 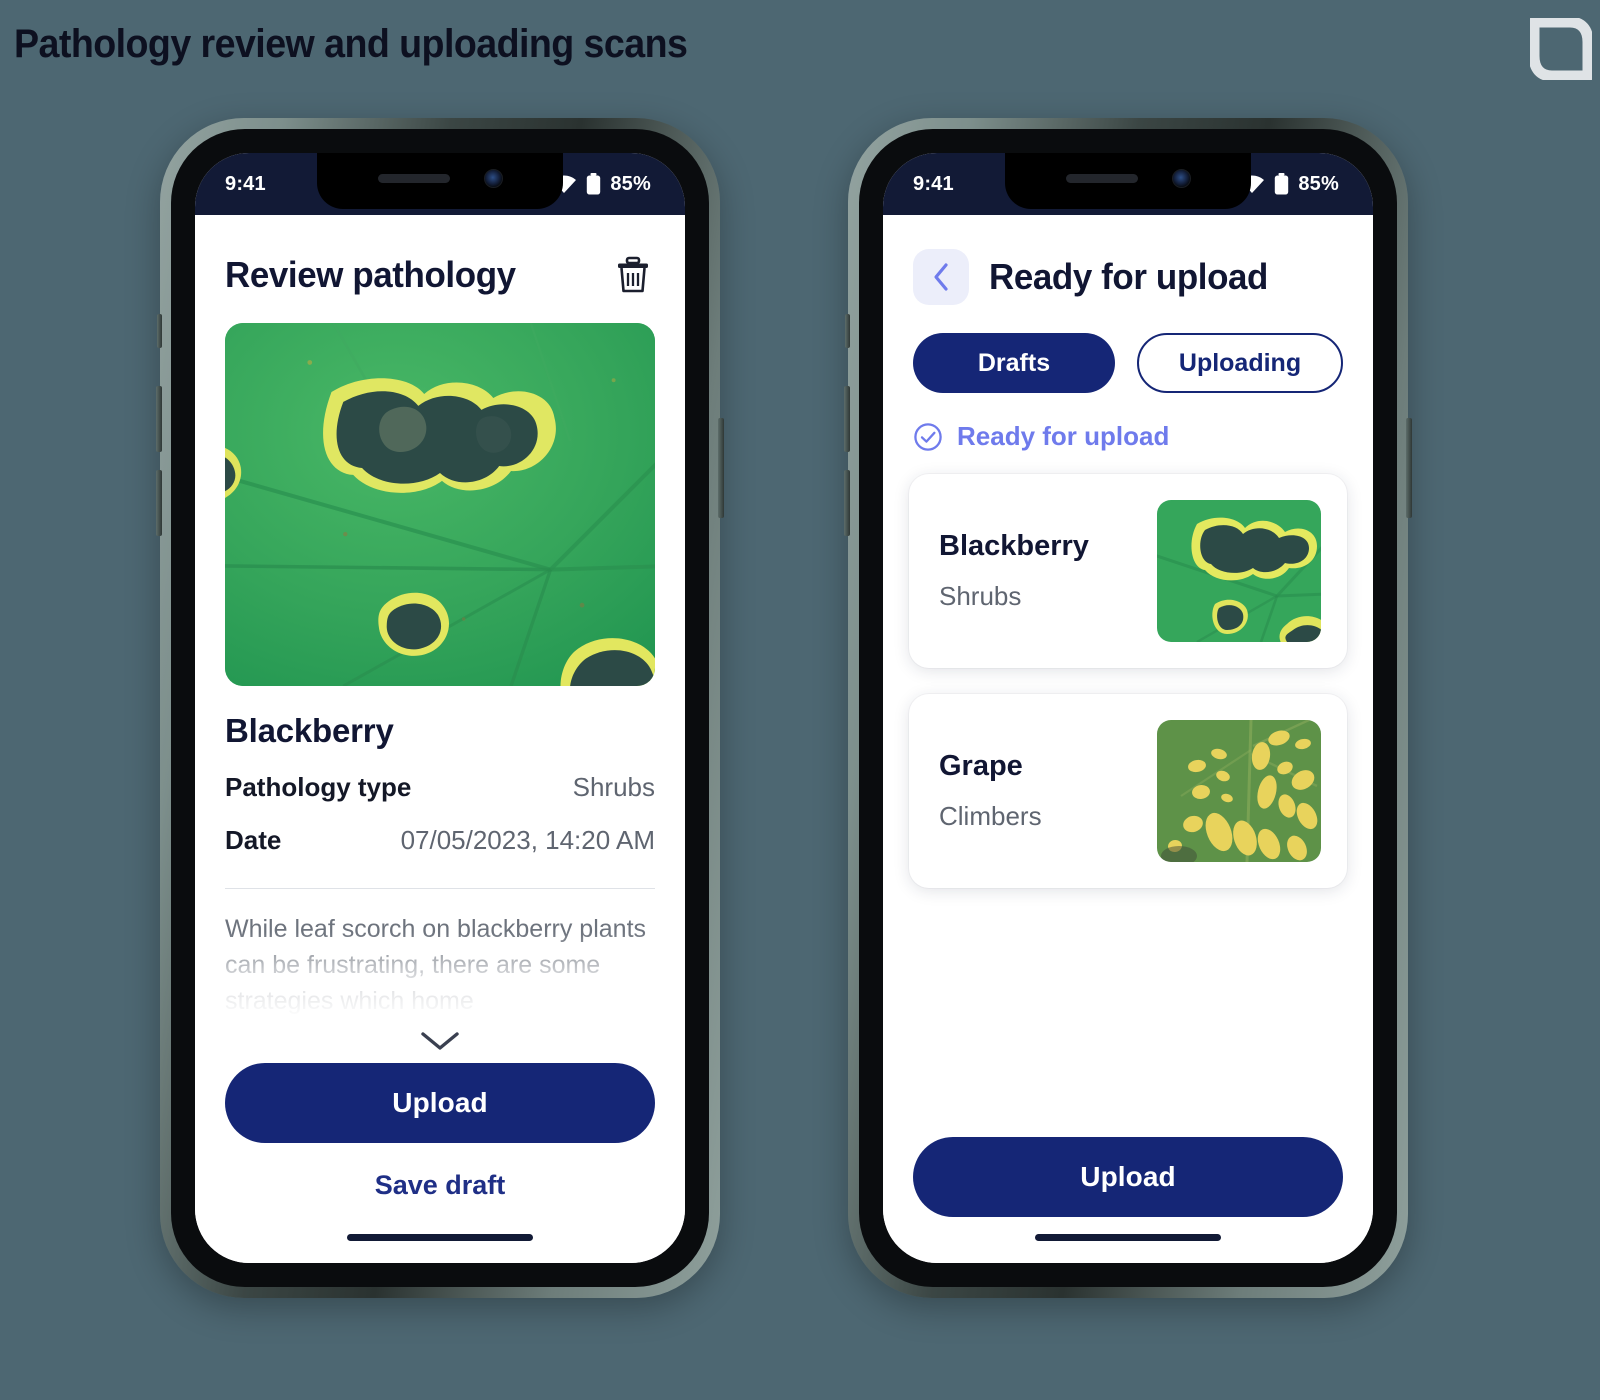 I want to click on detail-key: Date, so click(x=253, y=840).